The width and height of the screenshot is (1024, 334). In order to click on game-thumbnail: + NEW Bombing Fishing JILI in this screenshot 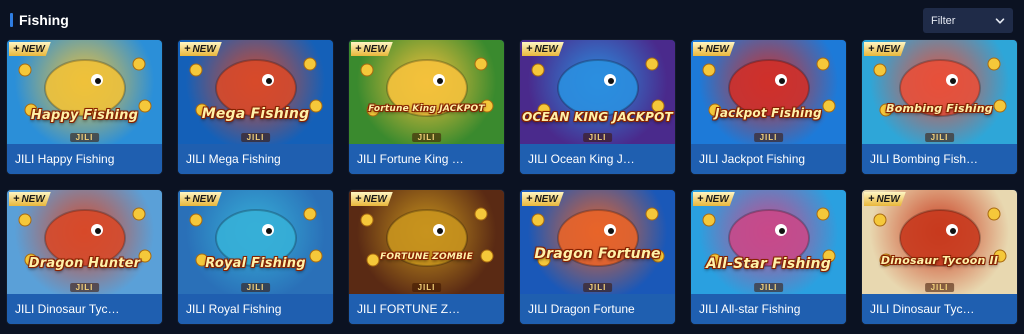, I will do `click(939, 92)`.